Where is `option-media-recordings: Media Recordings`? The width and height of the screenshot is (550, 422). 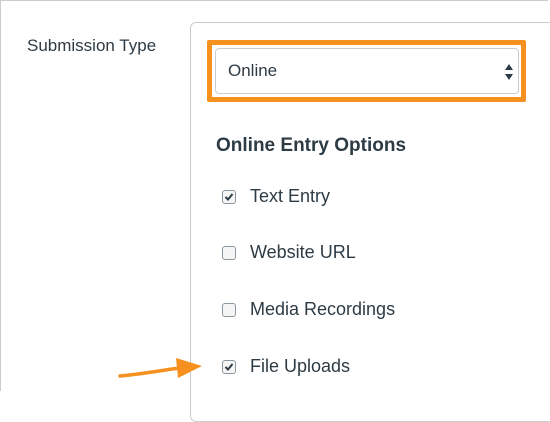
option-media-recordings: Media Recordings is located at coordinates (308, 309).